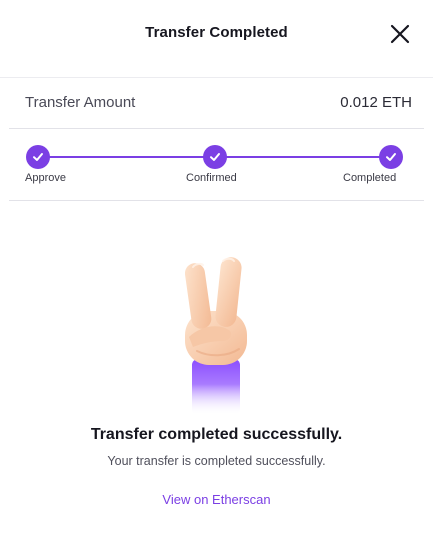 This screenshot has height=560, width=433. I want to click on close-button, so click(400, 34).